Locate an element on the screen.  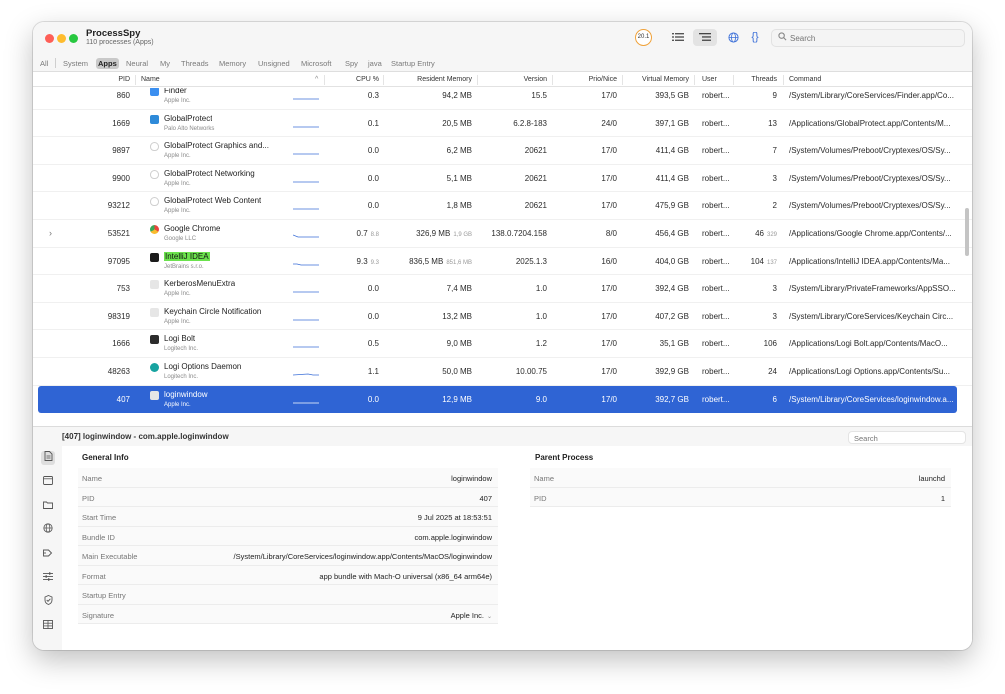
cpu-cell-value: 0.0 is located at coordinates (373, 399).